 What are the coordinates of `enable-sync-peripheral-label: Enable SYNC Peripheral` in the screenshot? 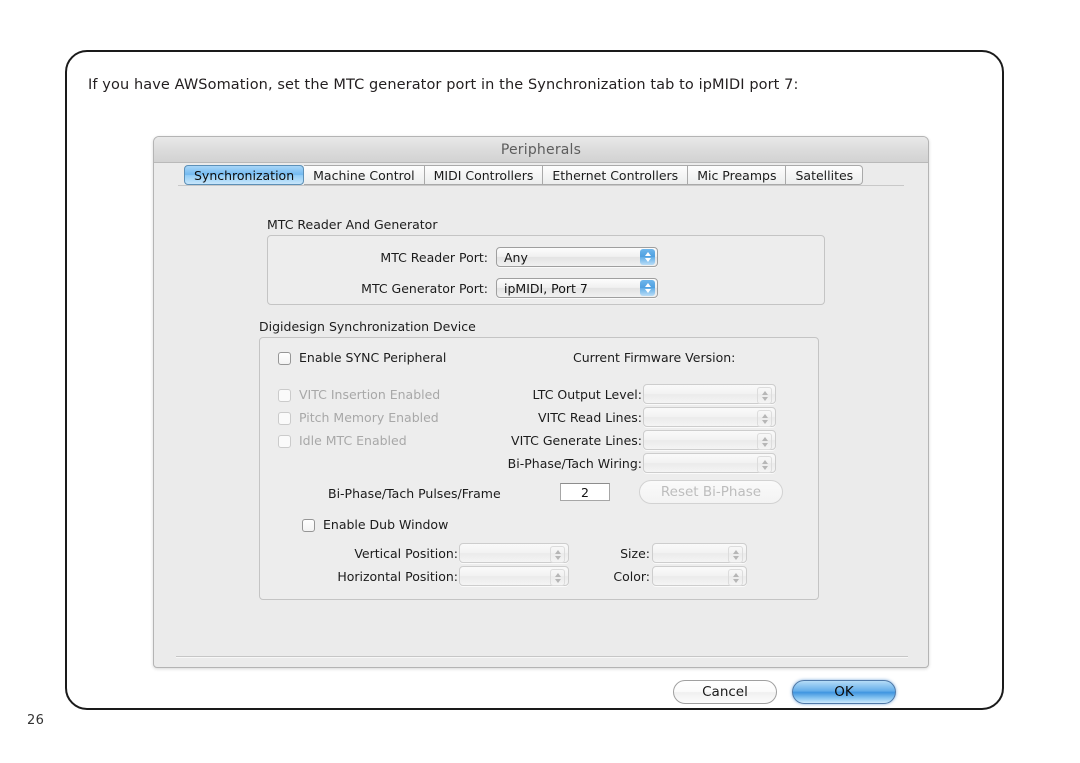 It's located at (373, 357).